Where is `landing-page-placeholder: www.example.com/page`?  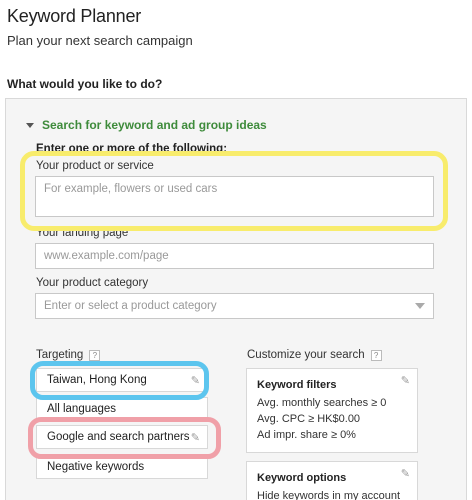
landing-page-placeholder: www.example.com/page is located at coordinates (106, 256).